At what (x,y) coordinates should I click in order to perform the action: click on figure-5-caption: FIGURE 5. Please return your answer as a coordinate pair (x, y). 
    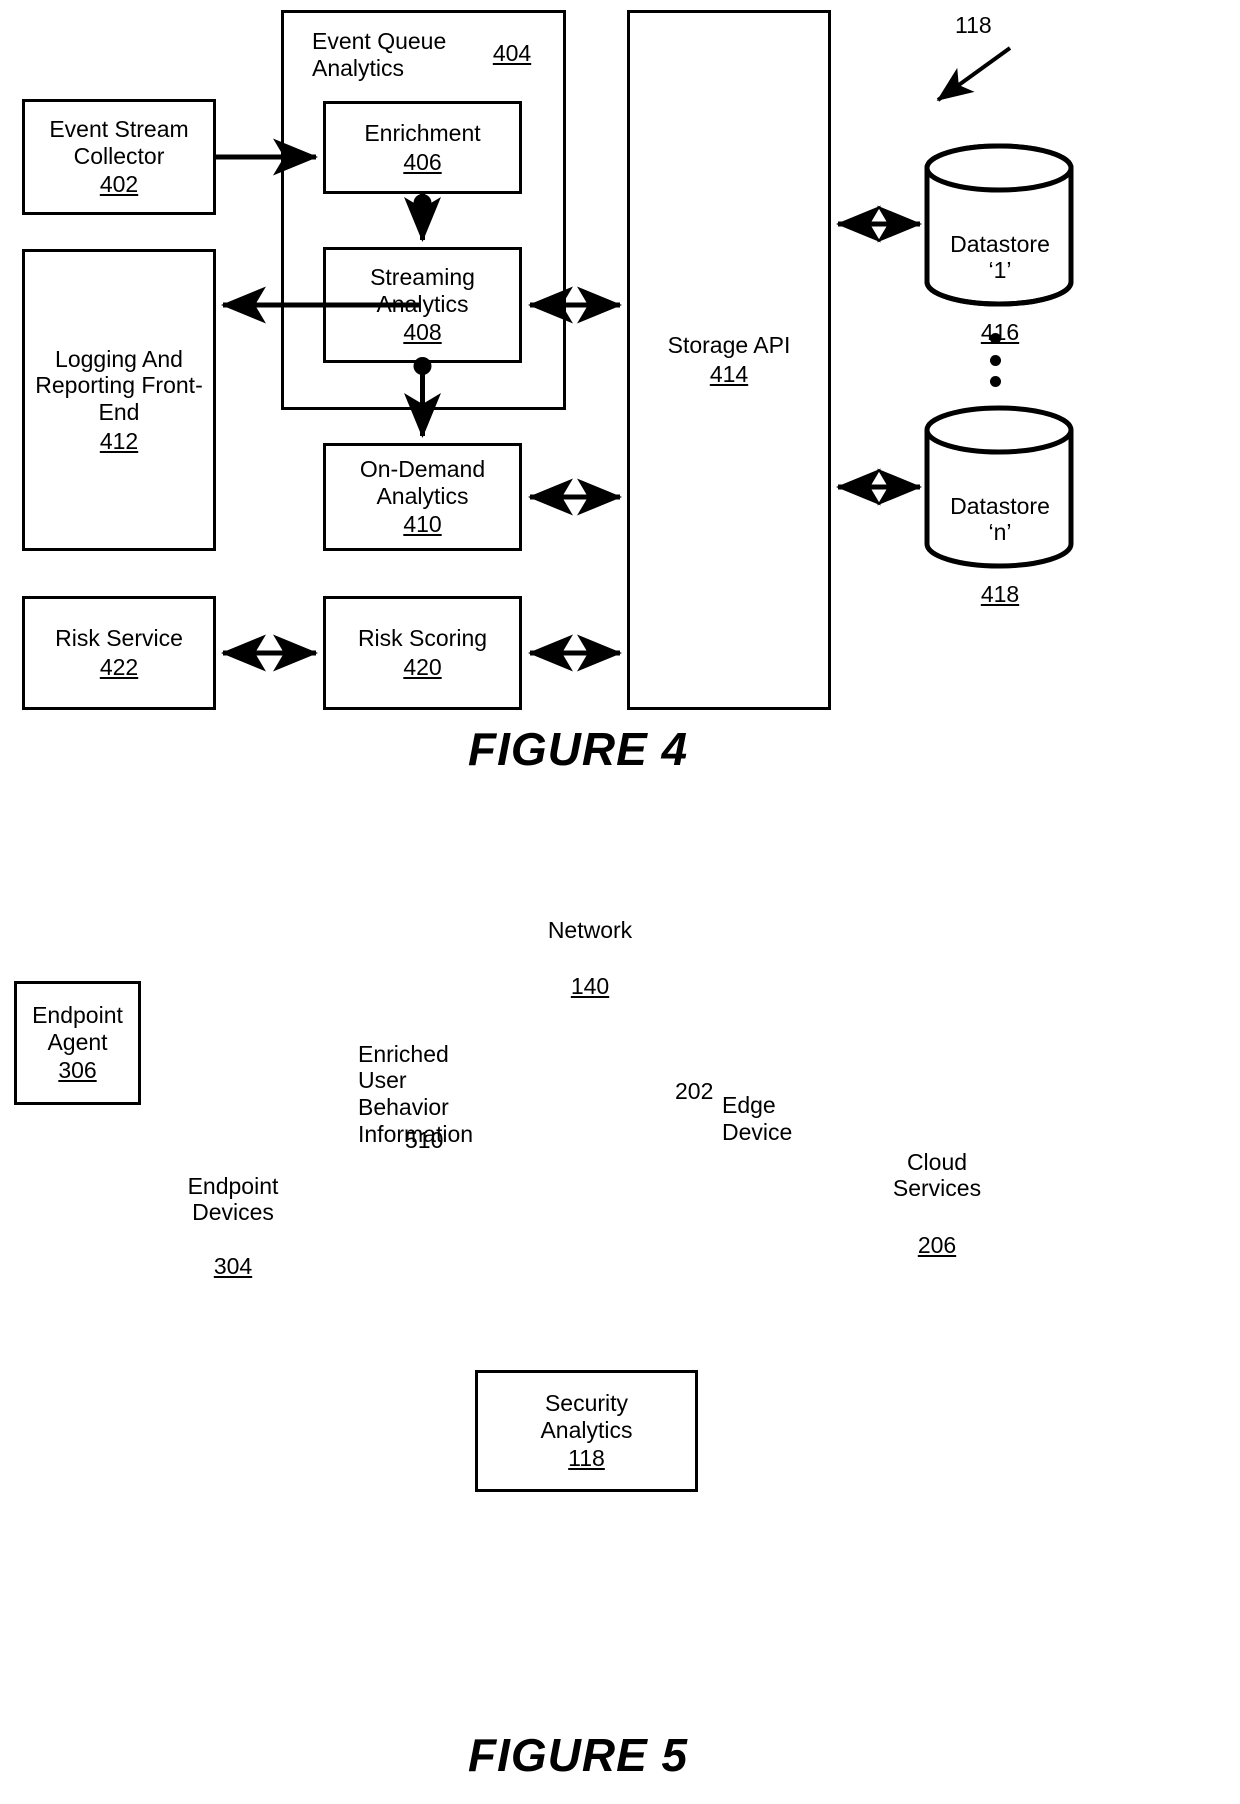
    Looking at the image, I should click on (578, 1755).